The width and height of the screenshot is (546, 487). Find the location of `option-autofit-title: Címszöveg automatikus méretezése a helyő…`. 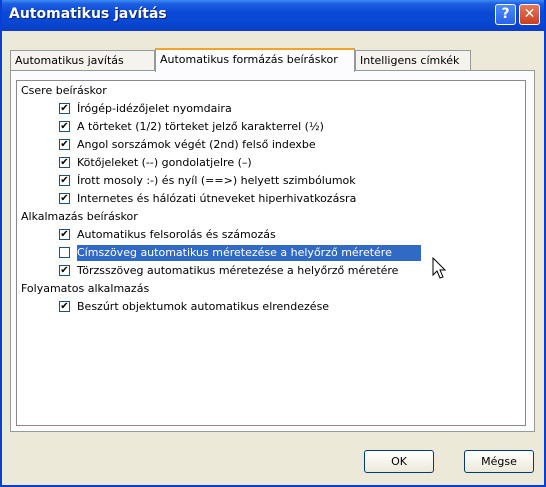

option-autofit-title: Címszöveg automatikus méretezése a helyő… is located at coordinates (268, 253).